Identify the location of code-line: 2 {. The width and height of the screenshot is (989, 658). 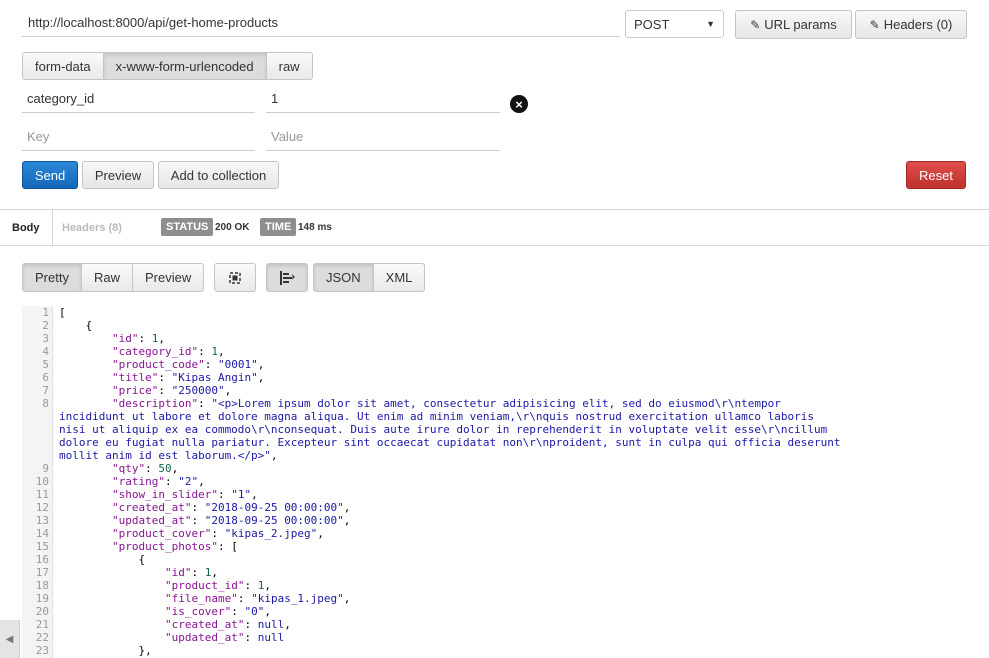
(505, 325).